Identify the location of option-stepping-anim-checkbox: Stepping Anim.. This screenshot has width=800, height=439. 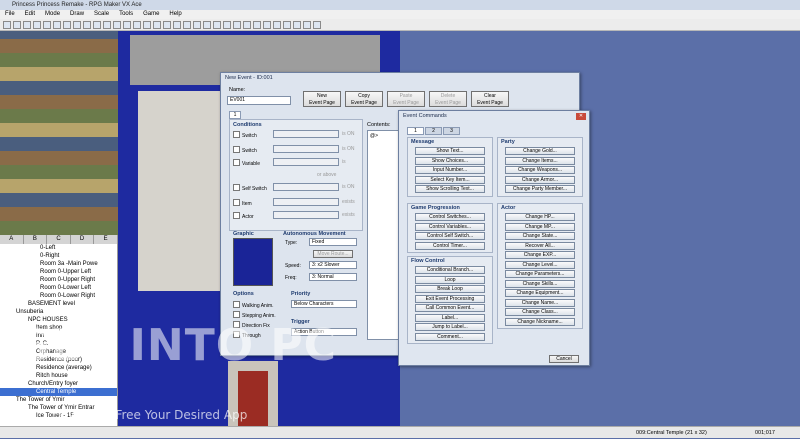
(254, 315).